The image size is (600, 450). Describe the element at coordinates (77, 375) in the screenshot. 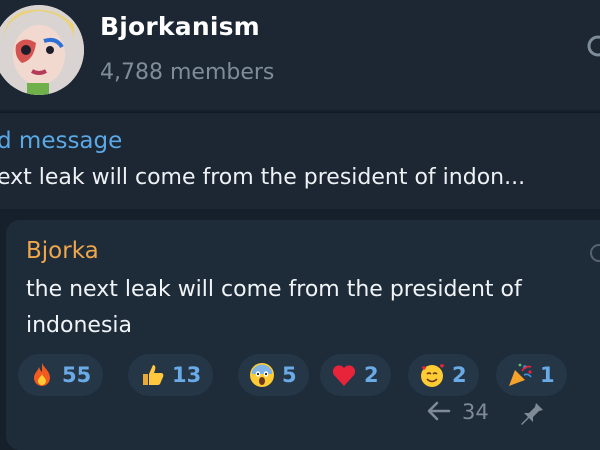

I see `reaction-count: 55` at that location.